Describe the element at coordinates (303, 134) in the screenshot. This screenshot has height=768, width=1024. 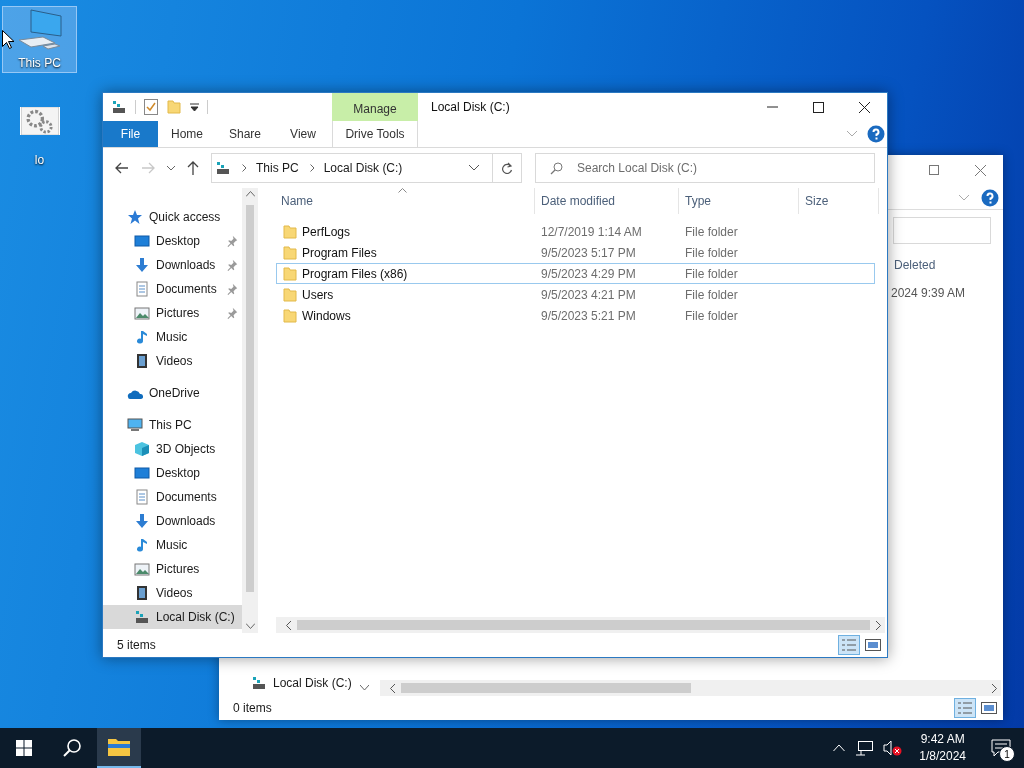
I see `ribbon-tab: View` at that location.